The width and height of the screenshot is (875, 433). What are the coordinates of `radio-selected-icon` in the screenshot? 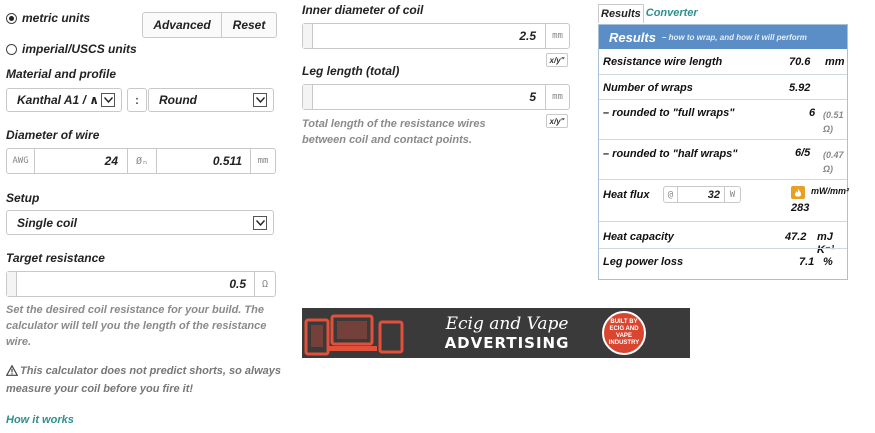 It's located at (11, 18).